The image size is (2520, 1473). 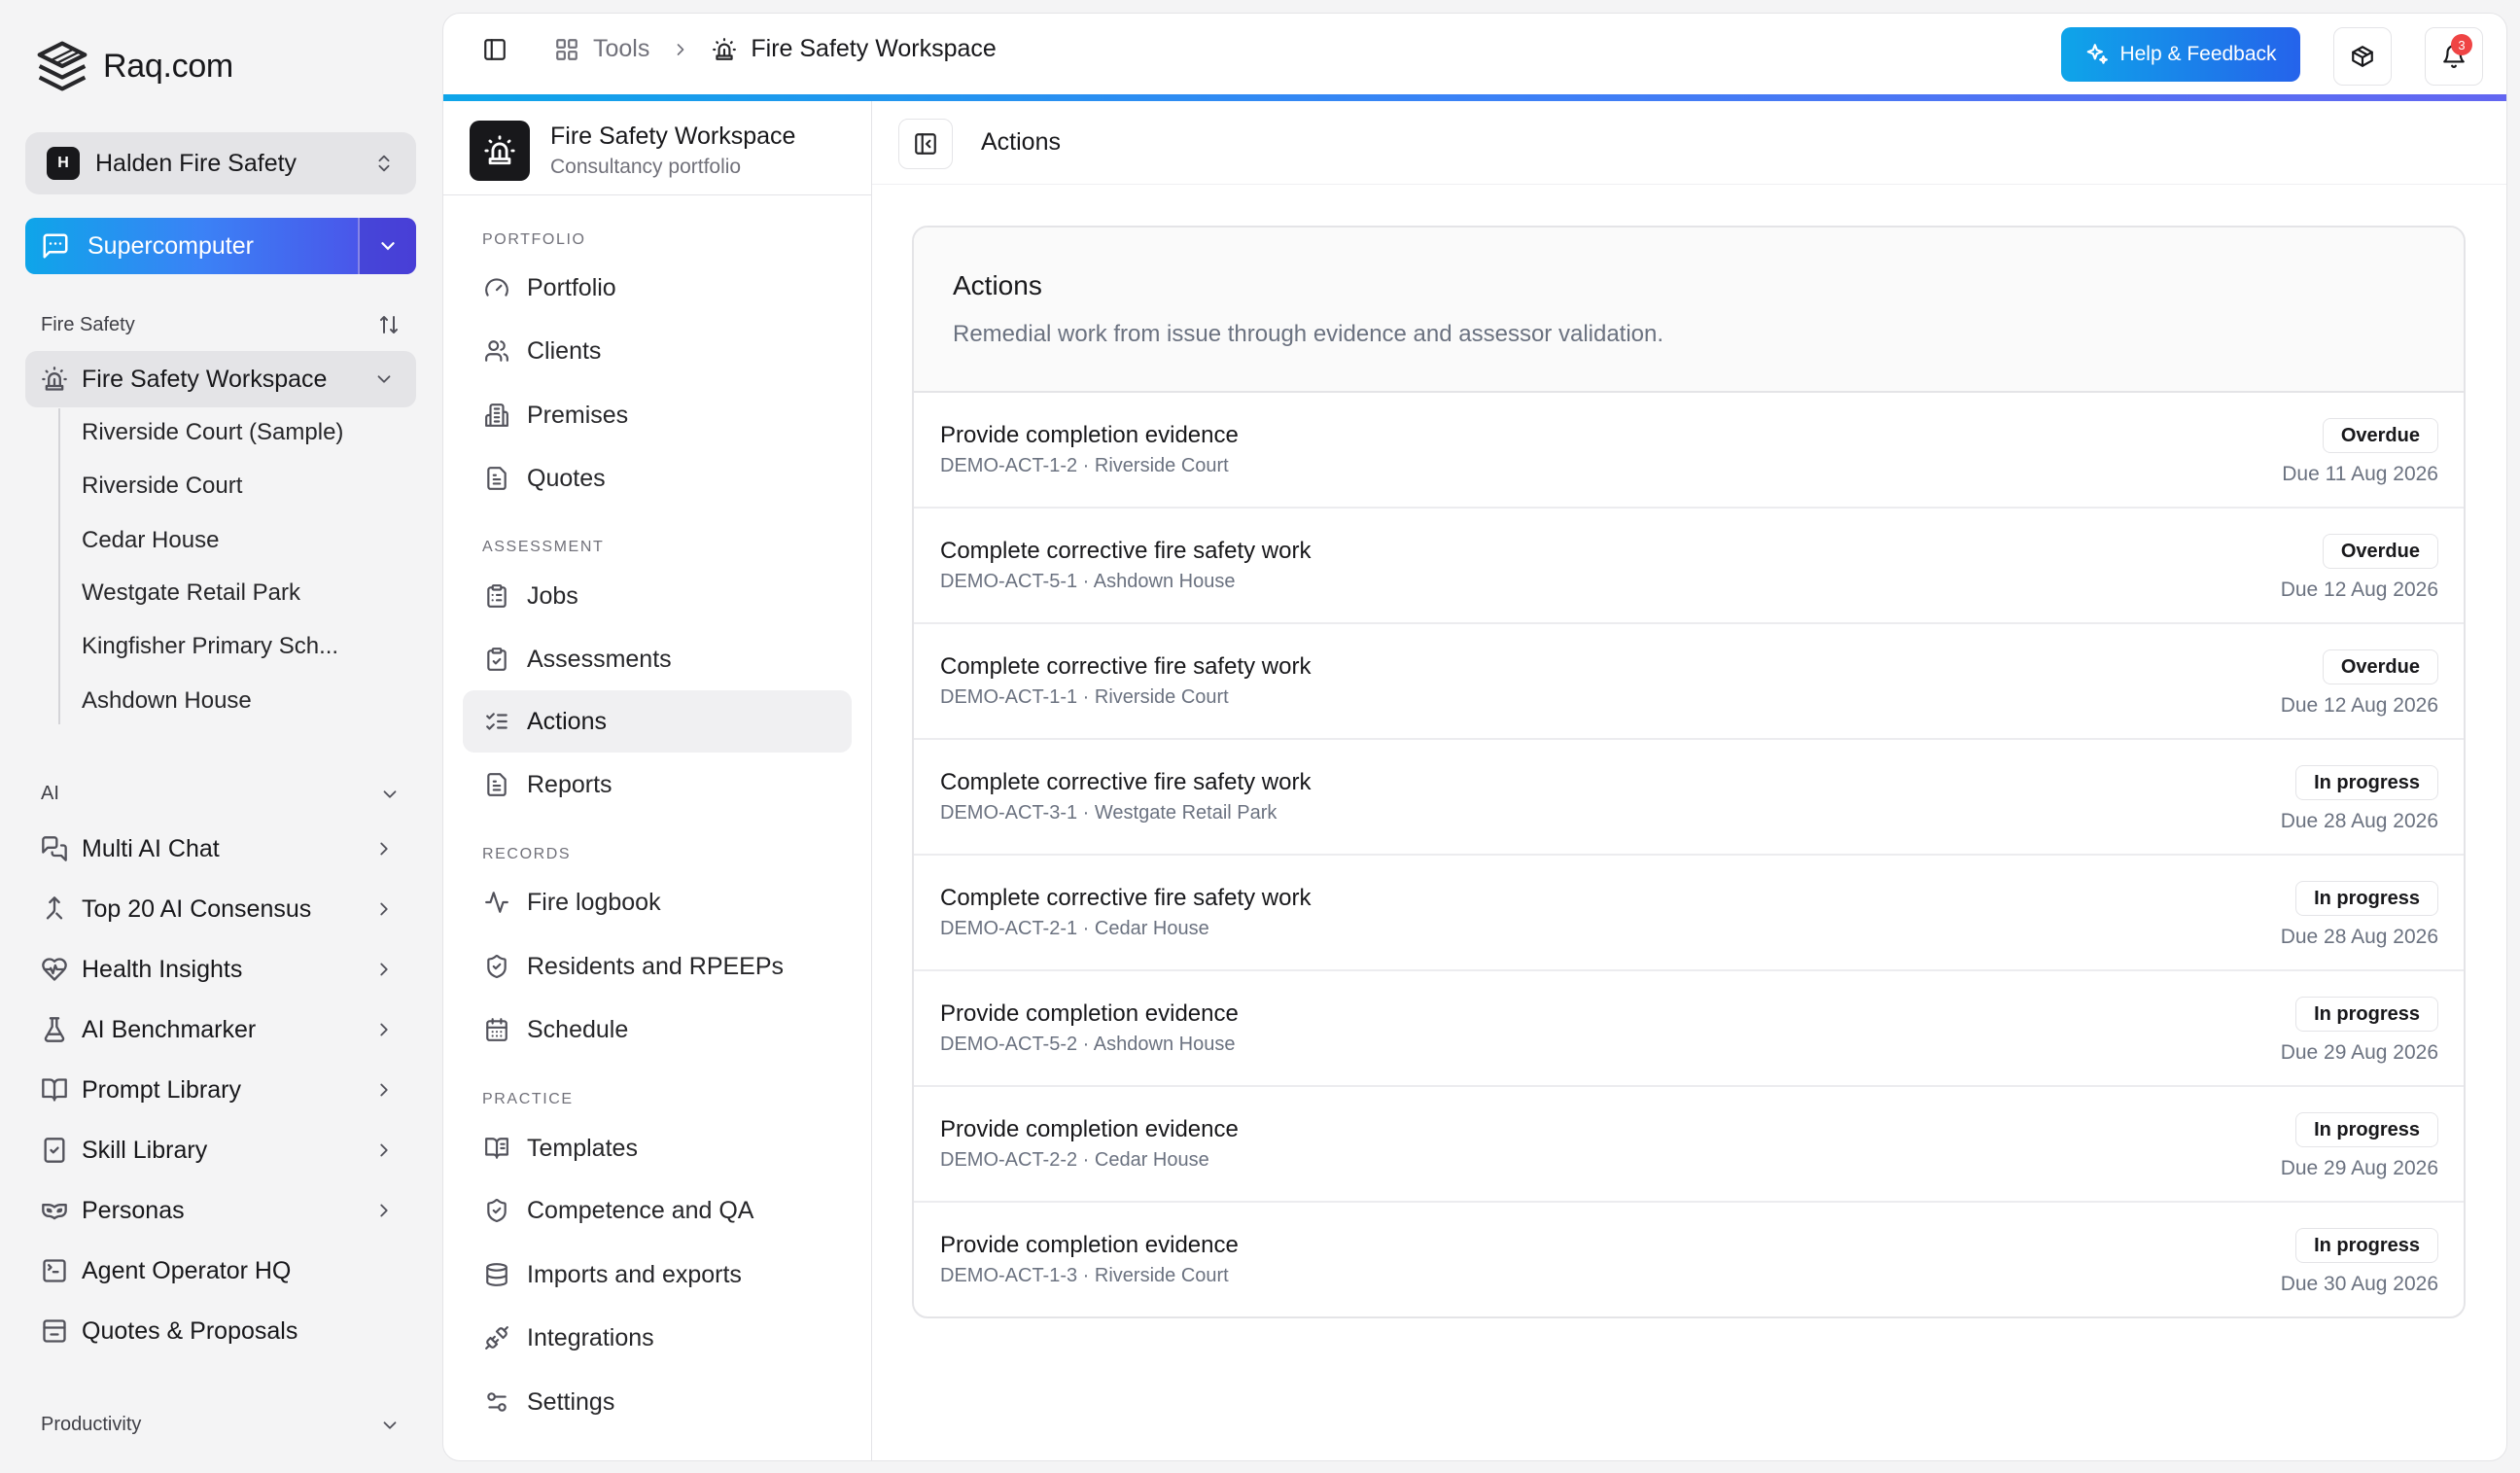 I want to click on sidebar-item-label: Multi AI Chat, so click(x=151, y=848).